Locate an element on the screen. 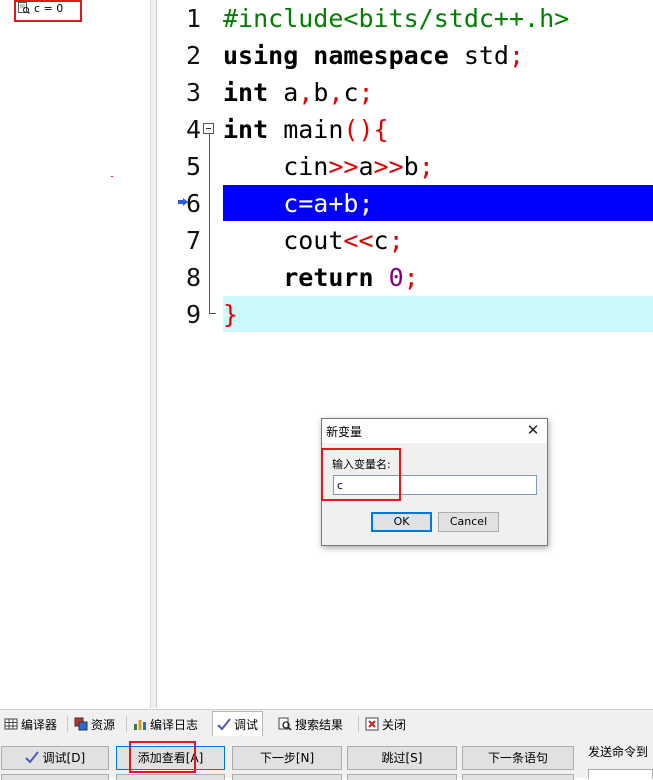 The image size is (653, 780). code-line: 6 c=a+b; is located at coordinates (405, 203).